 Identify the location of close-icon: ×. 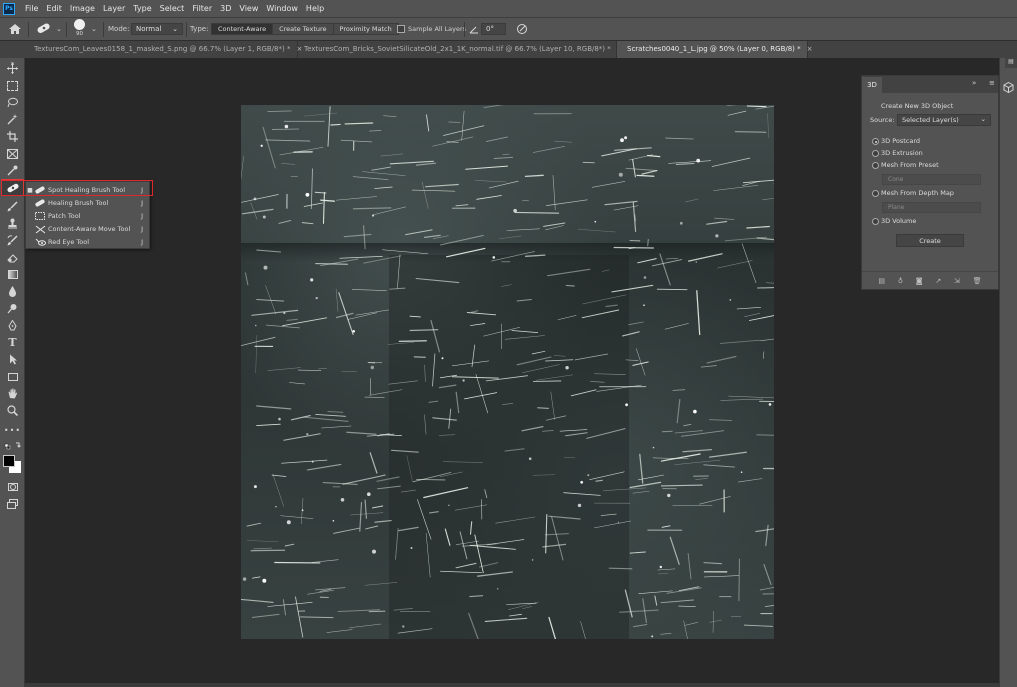
(810, 49).